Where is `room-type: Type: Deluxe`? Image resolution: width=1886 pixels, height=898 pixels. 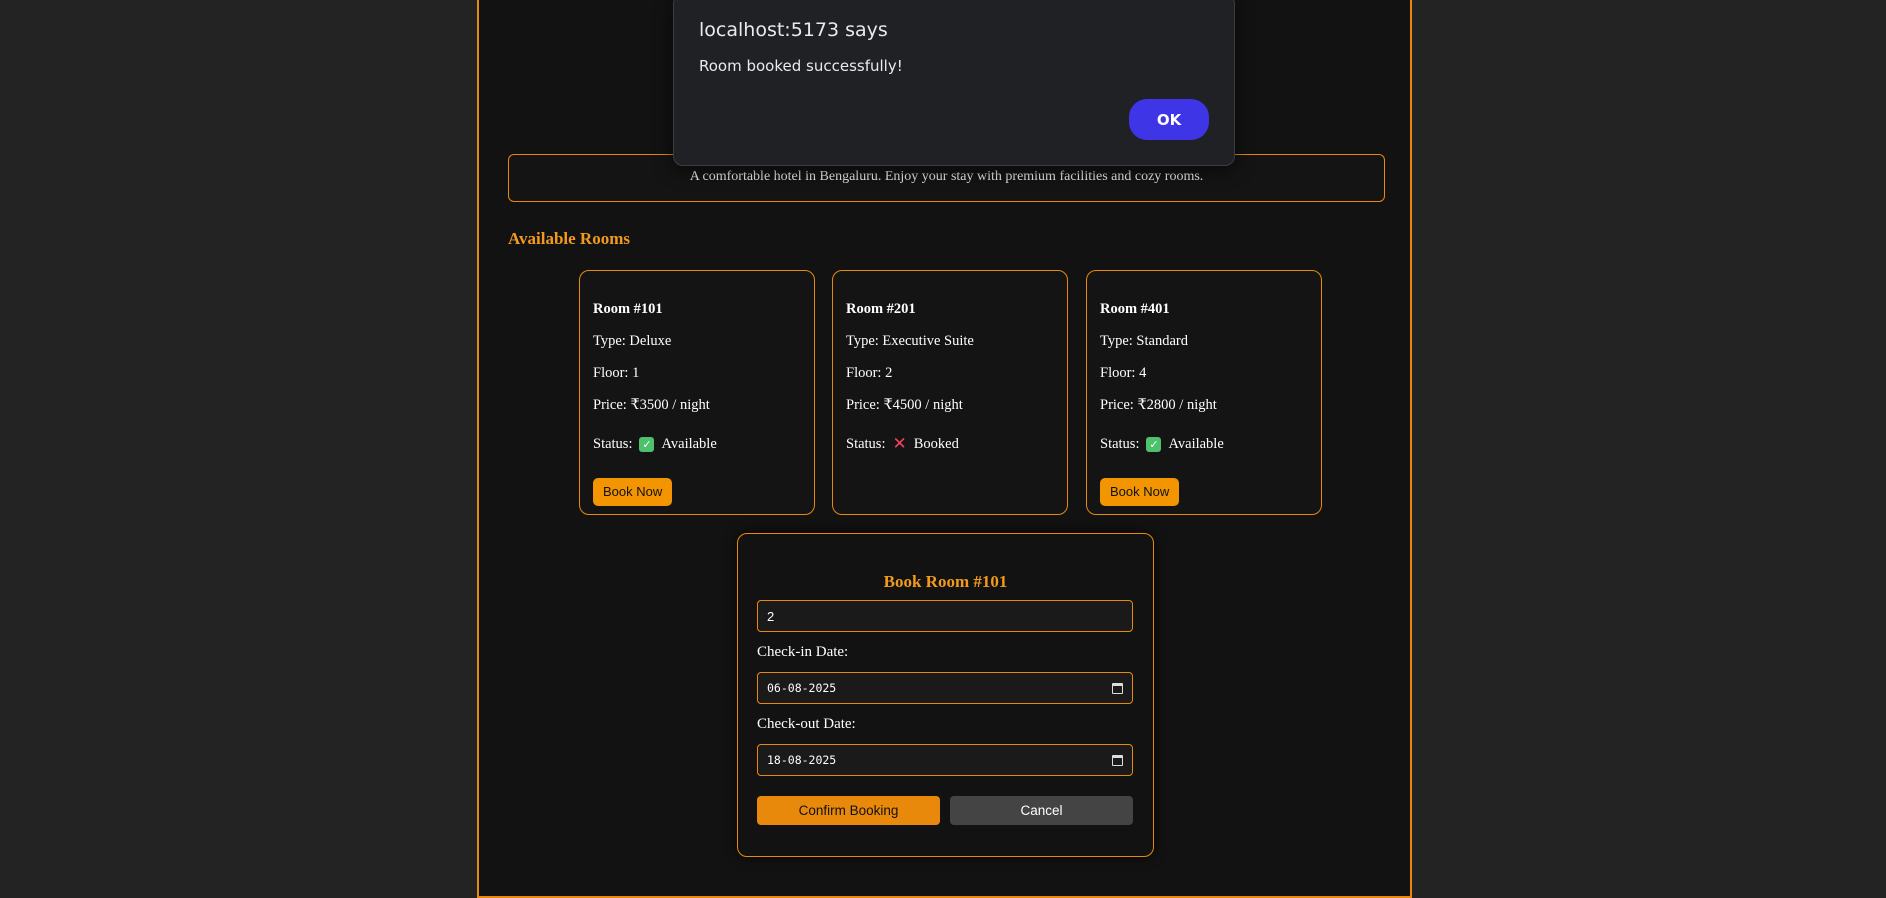 room-type: Type: Deluxe is located at coordinates (632, 341).